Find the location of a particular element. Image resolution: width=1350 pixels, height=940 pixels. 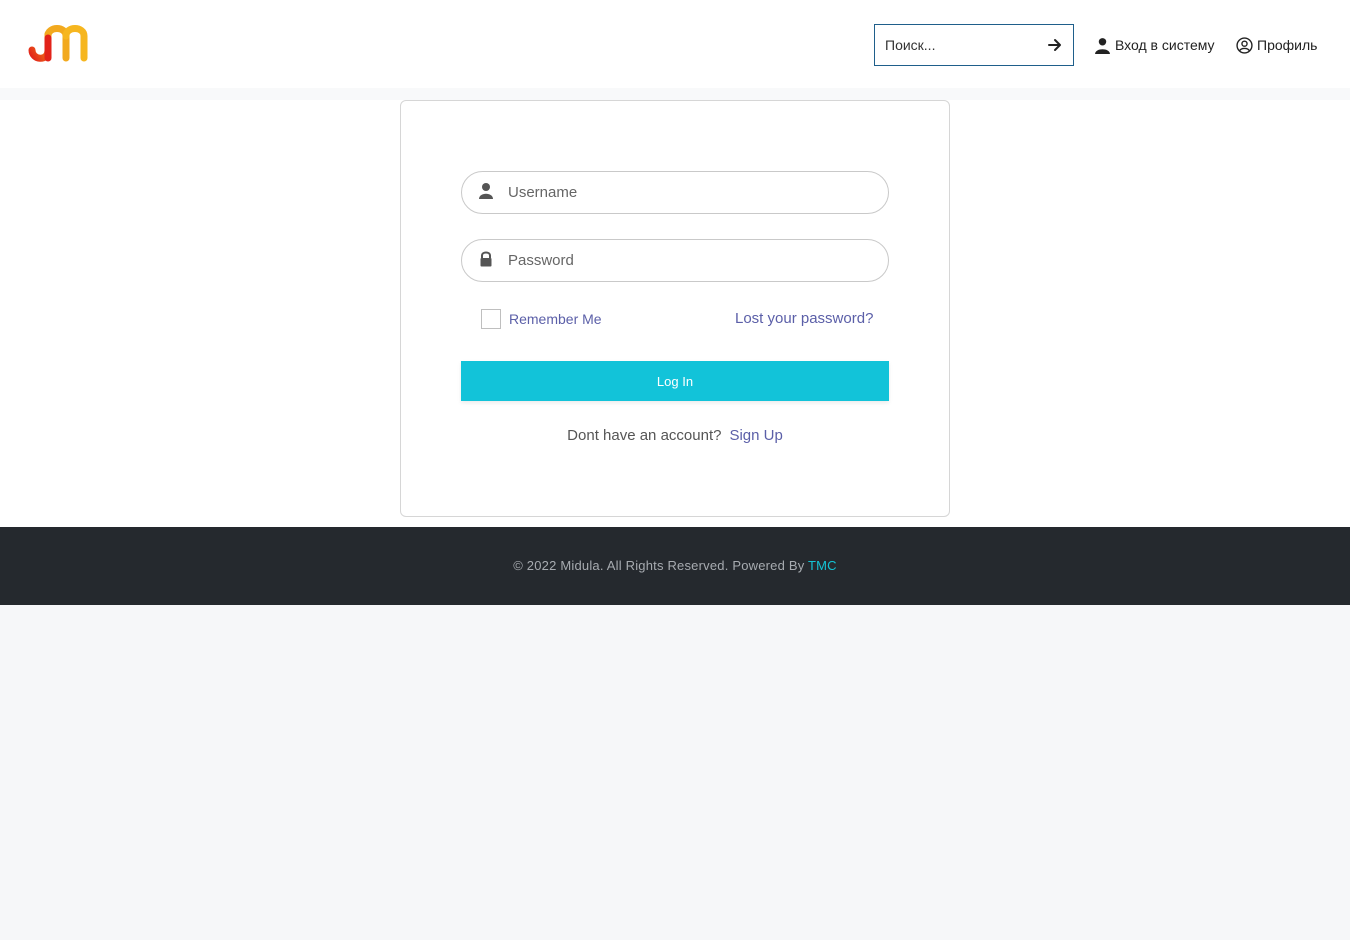

nav-profile-label: Профиль is located at coordinates (1287, 45).